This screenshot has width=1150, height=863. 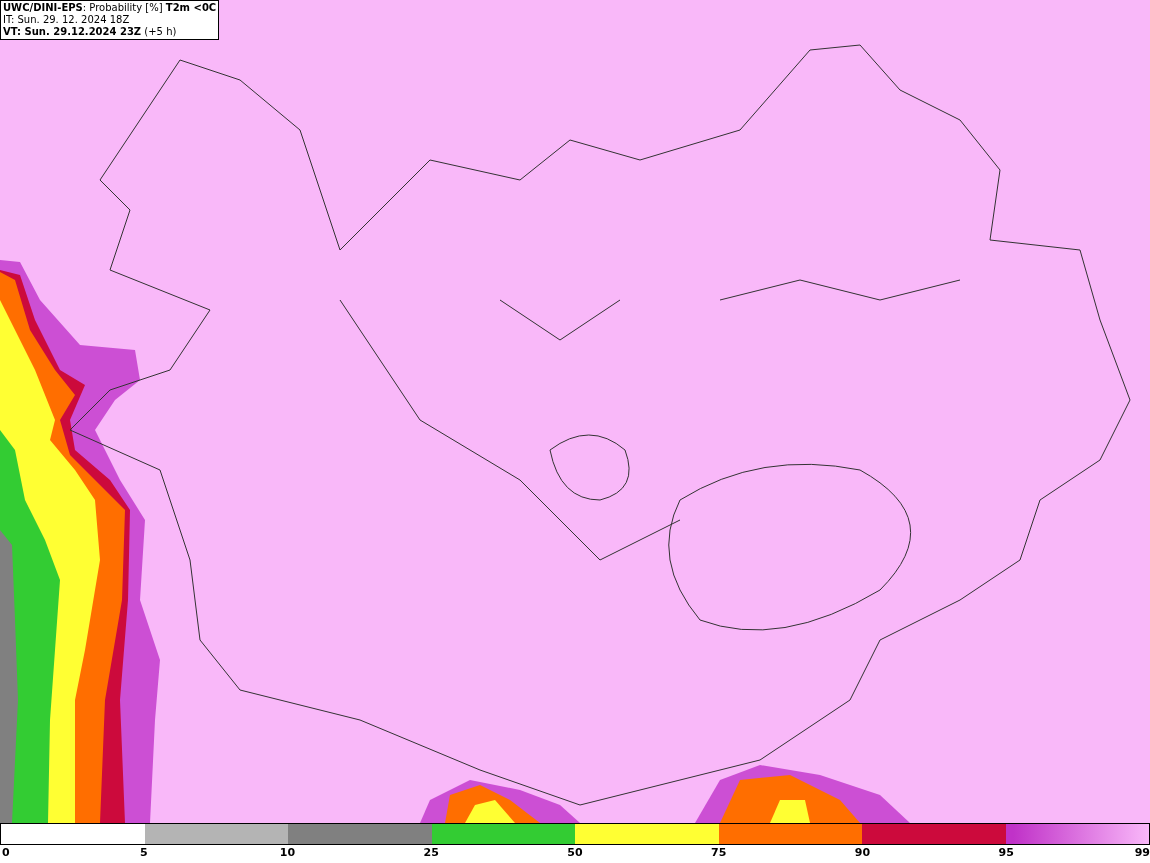 What do you see at coordinates (90, 32) in the screenshot?
I see `time-label: VT: Sun. 29.12.2024 23Z (+5 h)` at bounding box center [90, 32].